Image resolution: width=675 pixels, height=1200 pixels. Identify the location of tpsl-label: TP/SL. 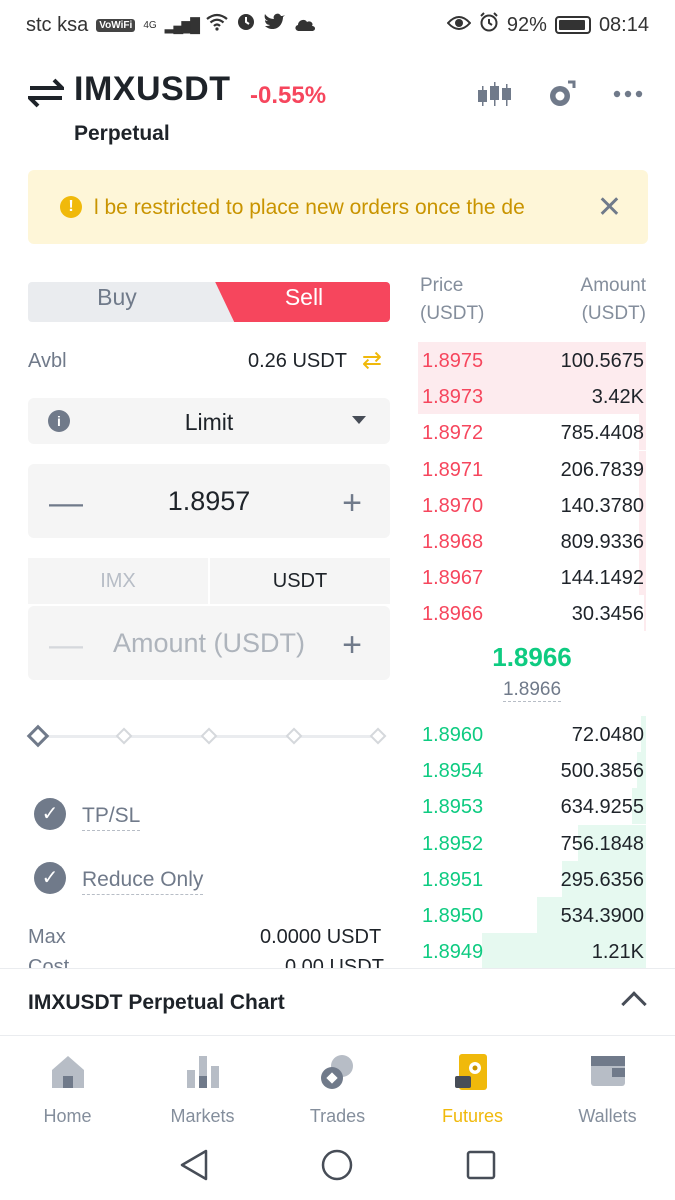
(111, 817).